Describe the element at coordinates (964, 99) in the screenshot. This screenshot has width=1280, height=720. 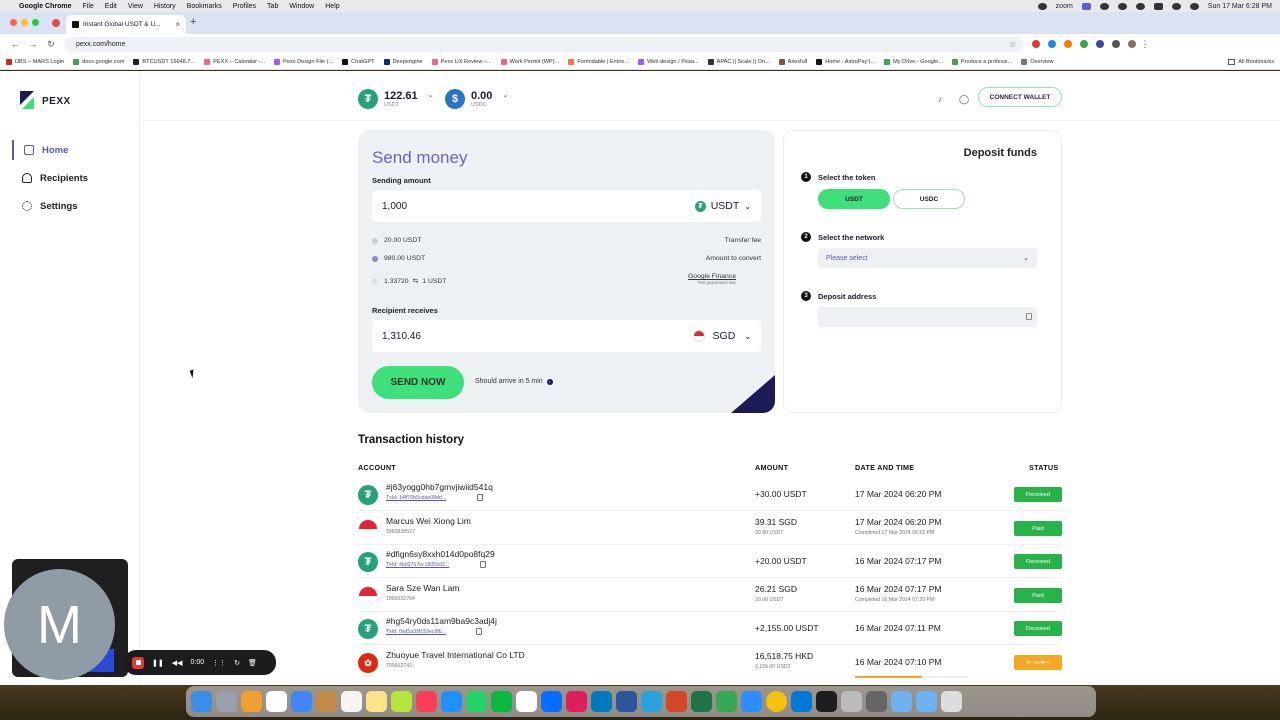
I see `user-icon: ◯` at that location.